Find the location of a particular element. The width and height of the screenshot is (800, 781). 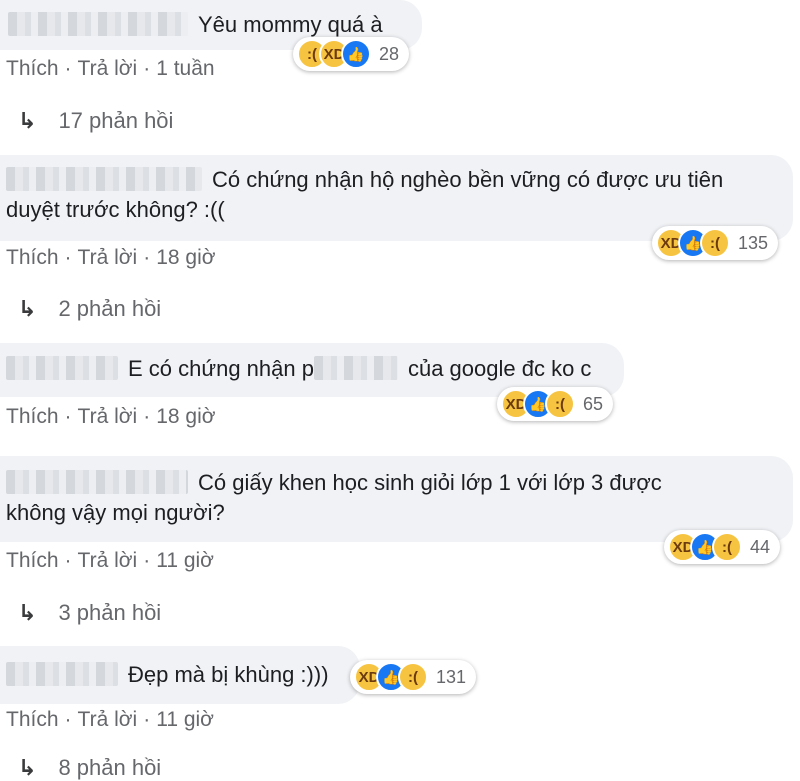

reaction-count: 135 is located at coordinates (753, 242).